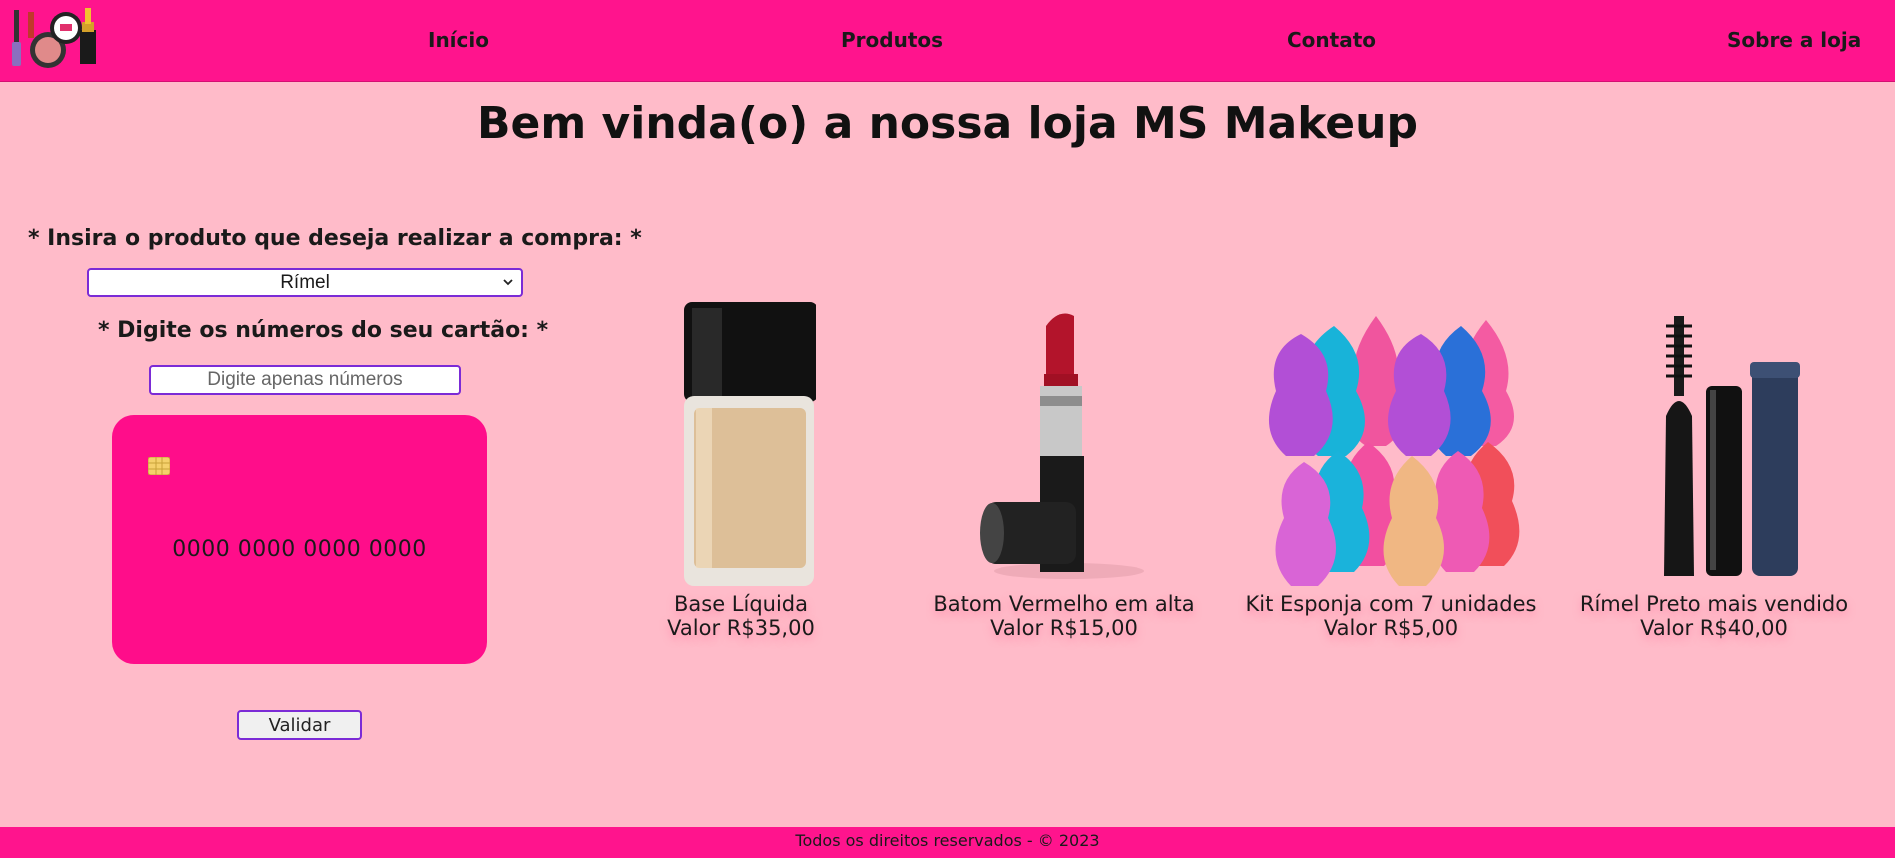 This screenshot has height=858, width=1895. Describe the element at coordinates (323, 330) in the screenshot. I see `card-number-label: * Digite os números do seu cartão: *` at that location.